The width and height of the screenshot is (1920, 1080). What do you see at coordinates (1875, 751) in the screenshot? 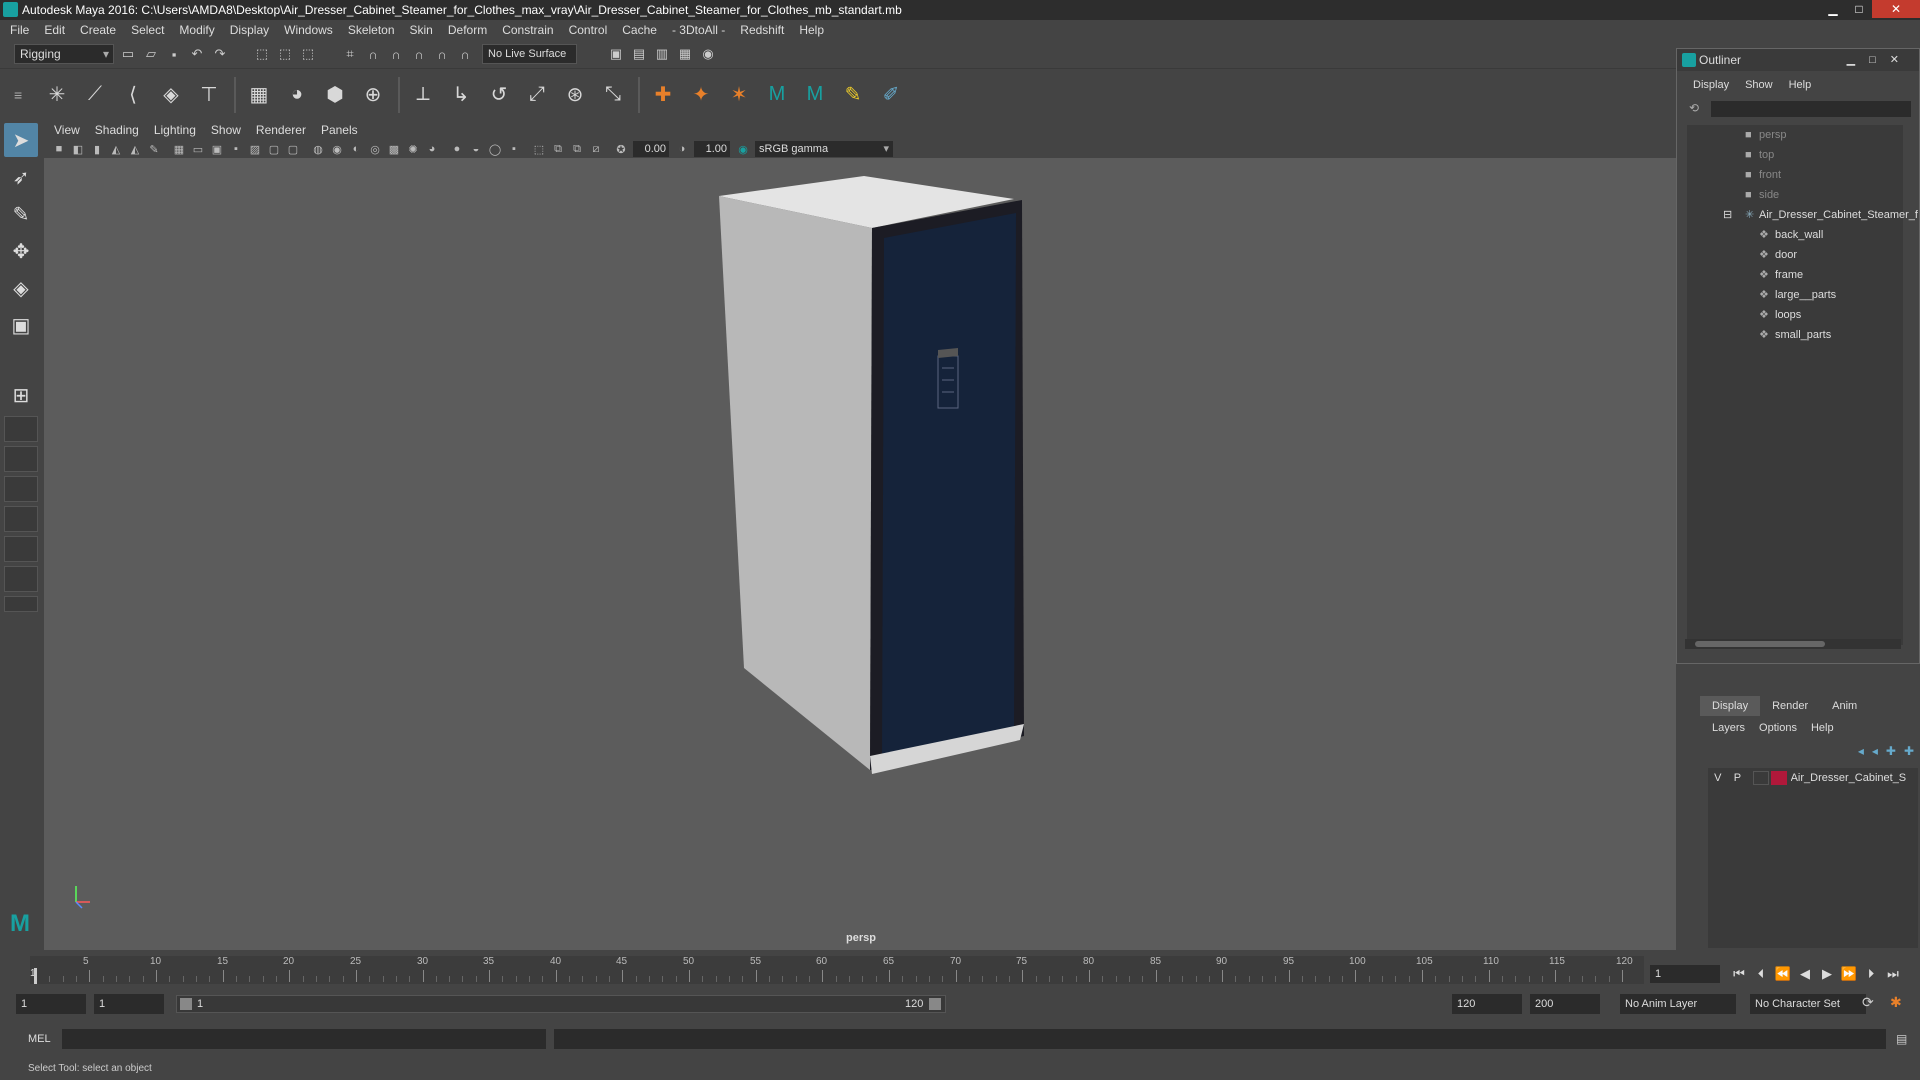
I see `move-layer-down-icon: ◂` at bounding box center [1875, 751].